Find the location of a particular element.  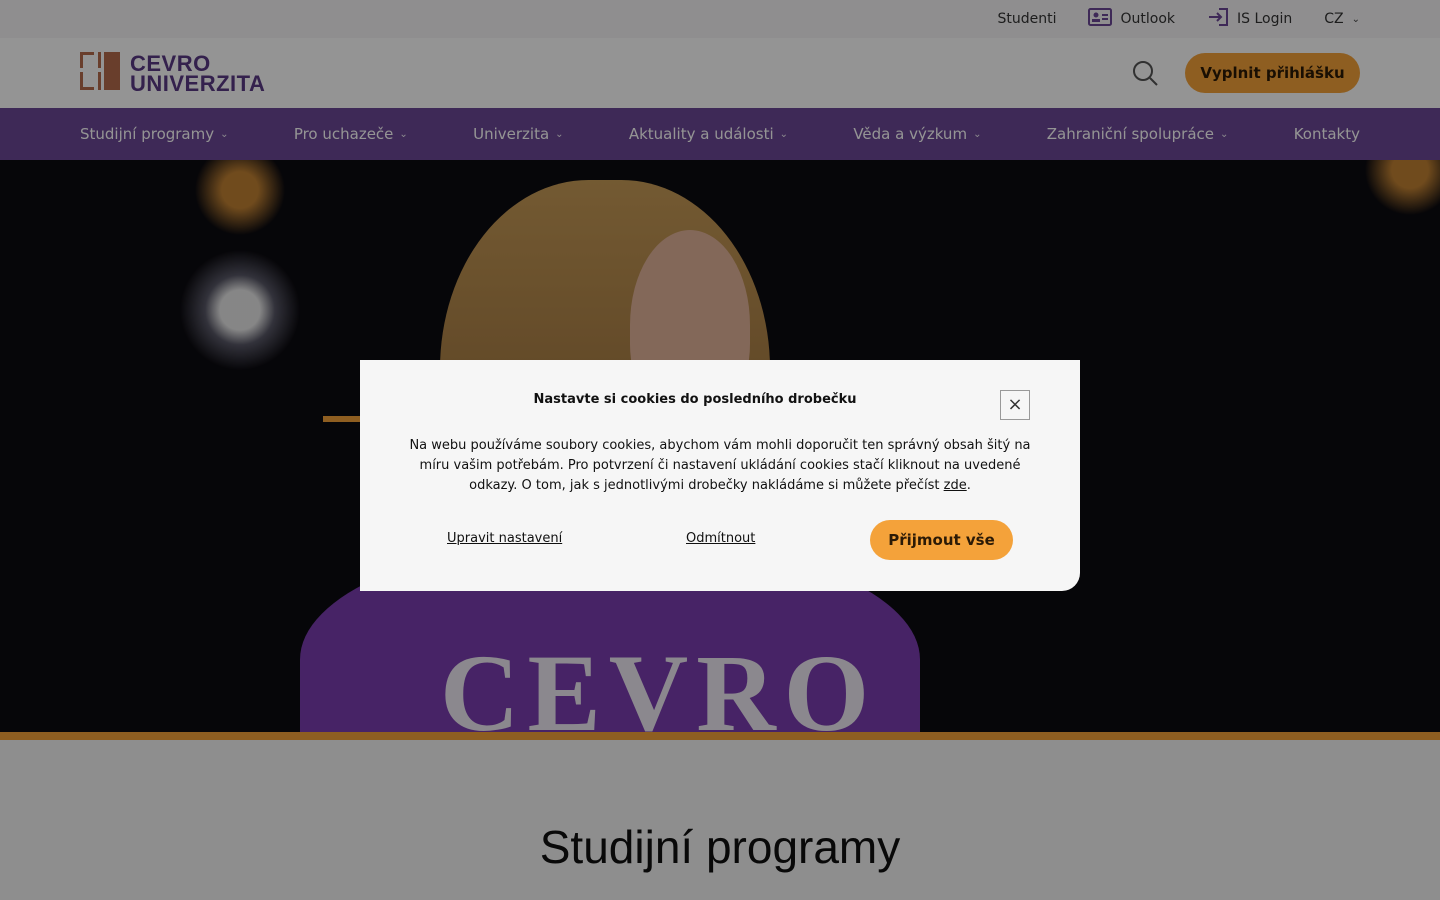

close-icon: × is located at coordinates (1015, 405).